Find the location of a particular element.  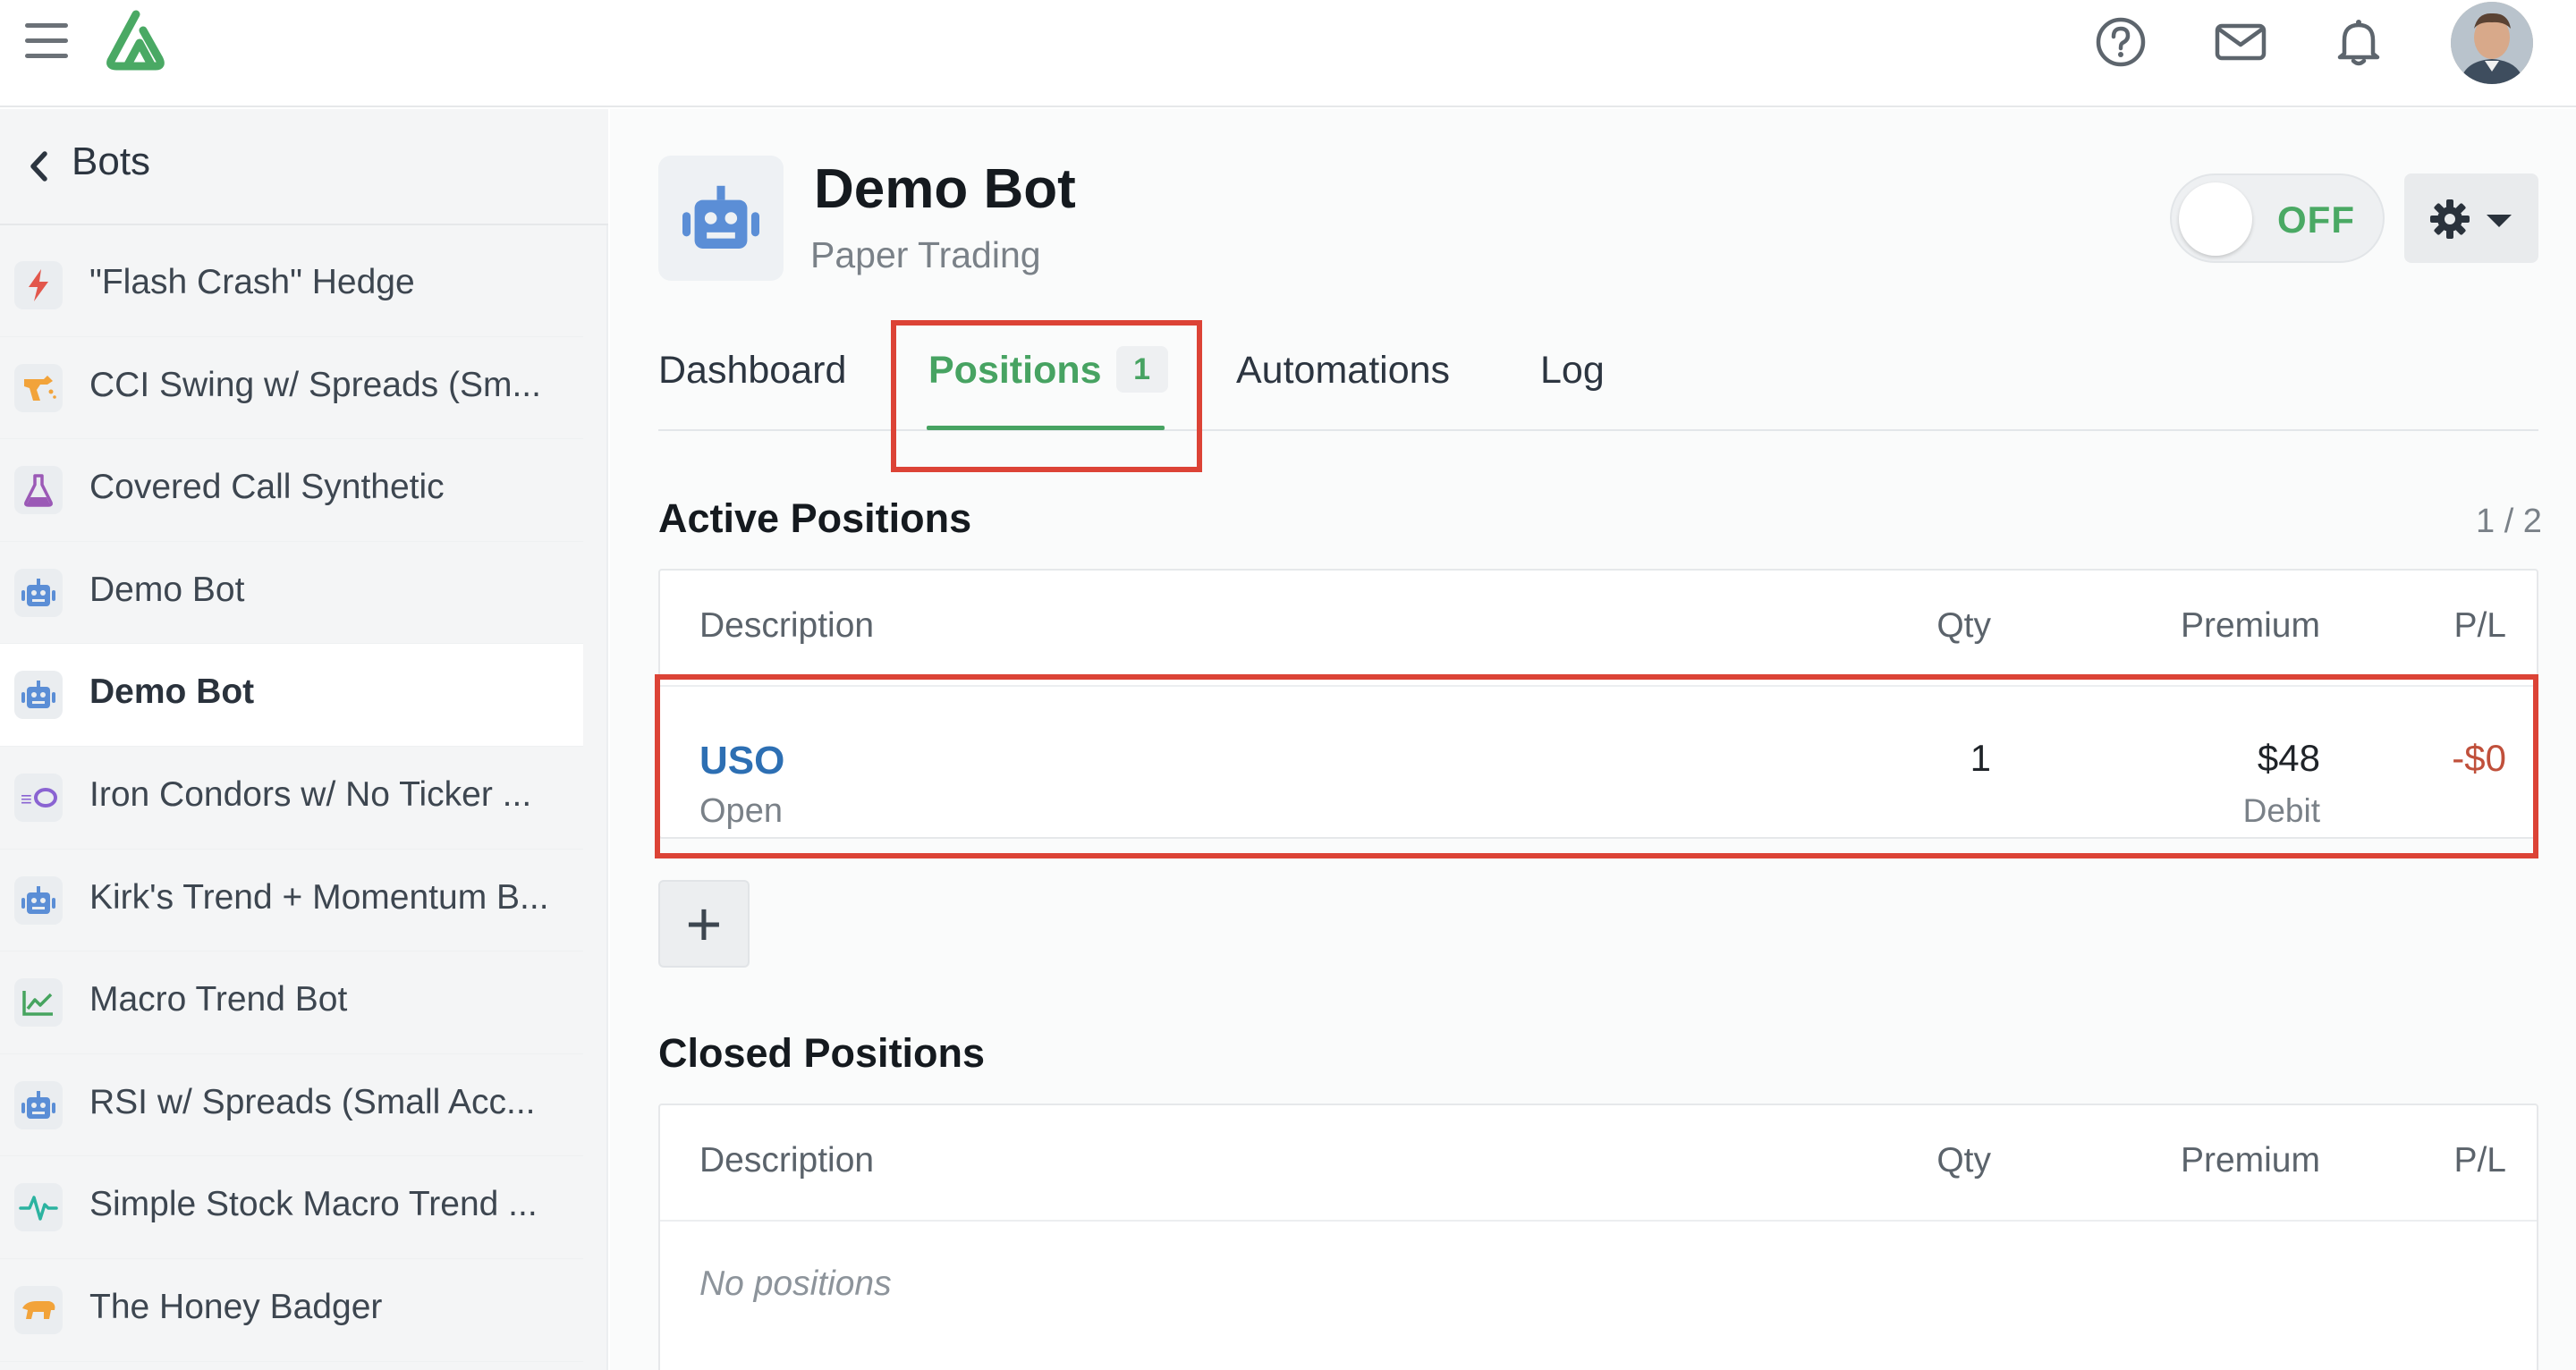

caret-down-icon is located at coordinates (2499, 221).